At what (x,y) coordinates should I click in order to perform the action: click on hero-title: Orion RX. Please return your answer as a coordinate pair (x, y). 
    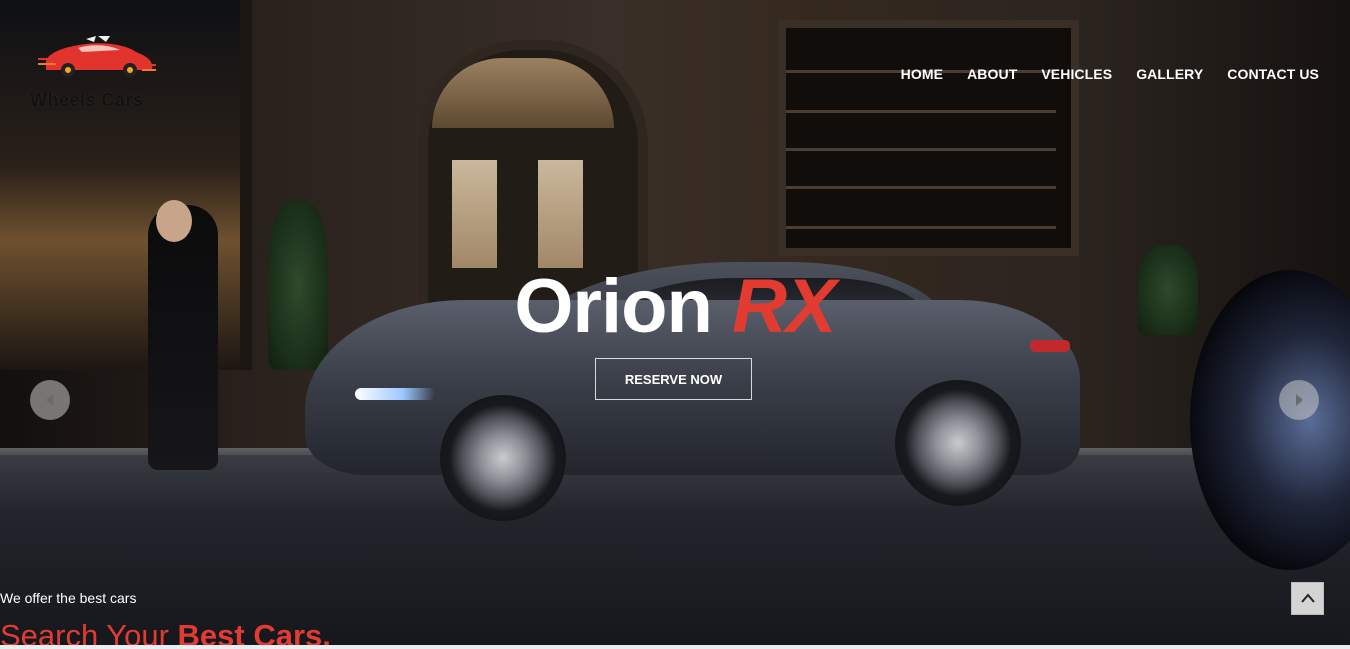
    Looking at the image, I should click on (675, 307).